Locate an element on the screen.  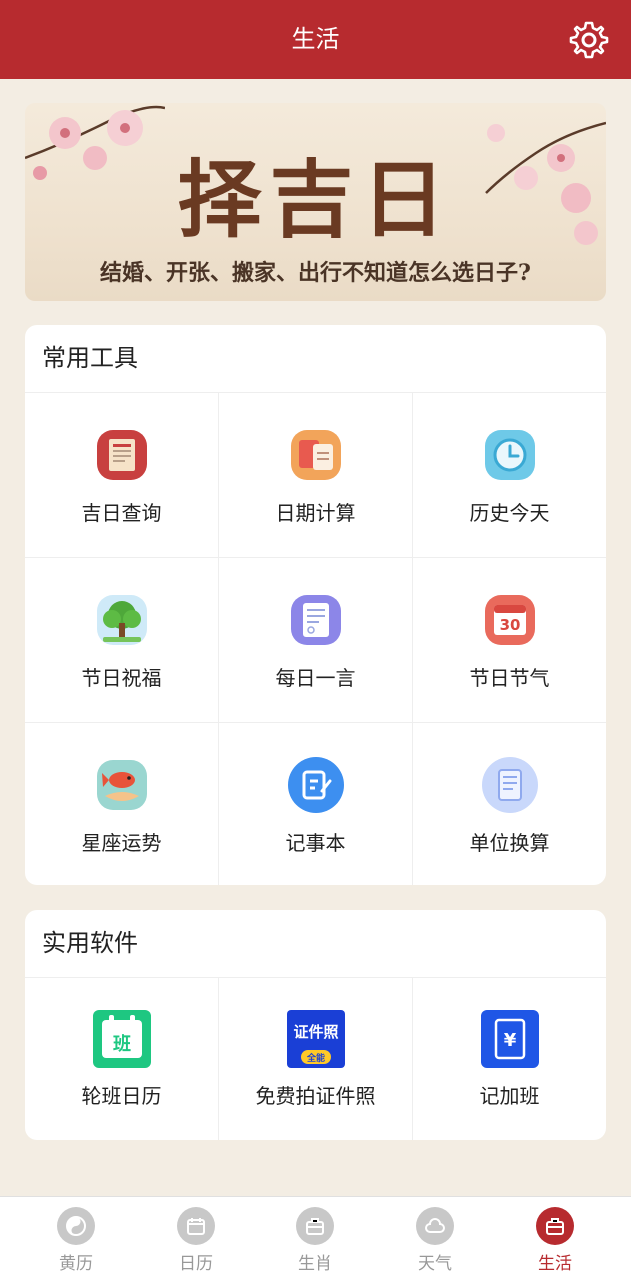
calendar-30-icon: 30 is located at coordinates (509, 620).